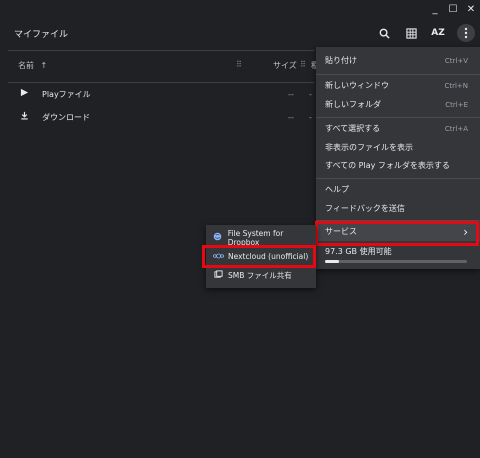 This screenshot has height=458, width=480. I want to click on maximize-icon: ☐, so click(453, 9).